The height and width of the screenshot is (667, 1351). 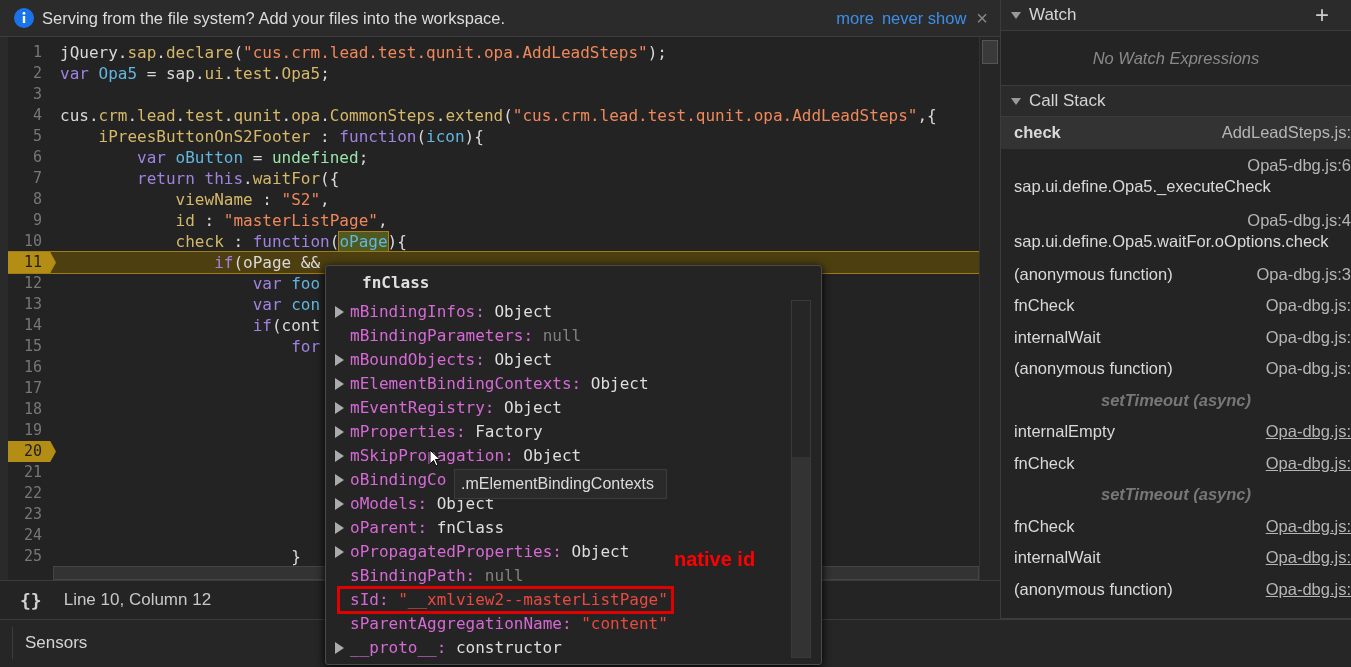 What do you see at coordinates (290, 241) in the screenshot?
I see `code-line: check : function(oPage){` at bounding box center [290, 241].